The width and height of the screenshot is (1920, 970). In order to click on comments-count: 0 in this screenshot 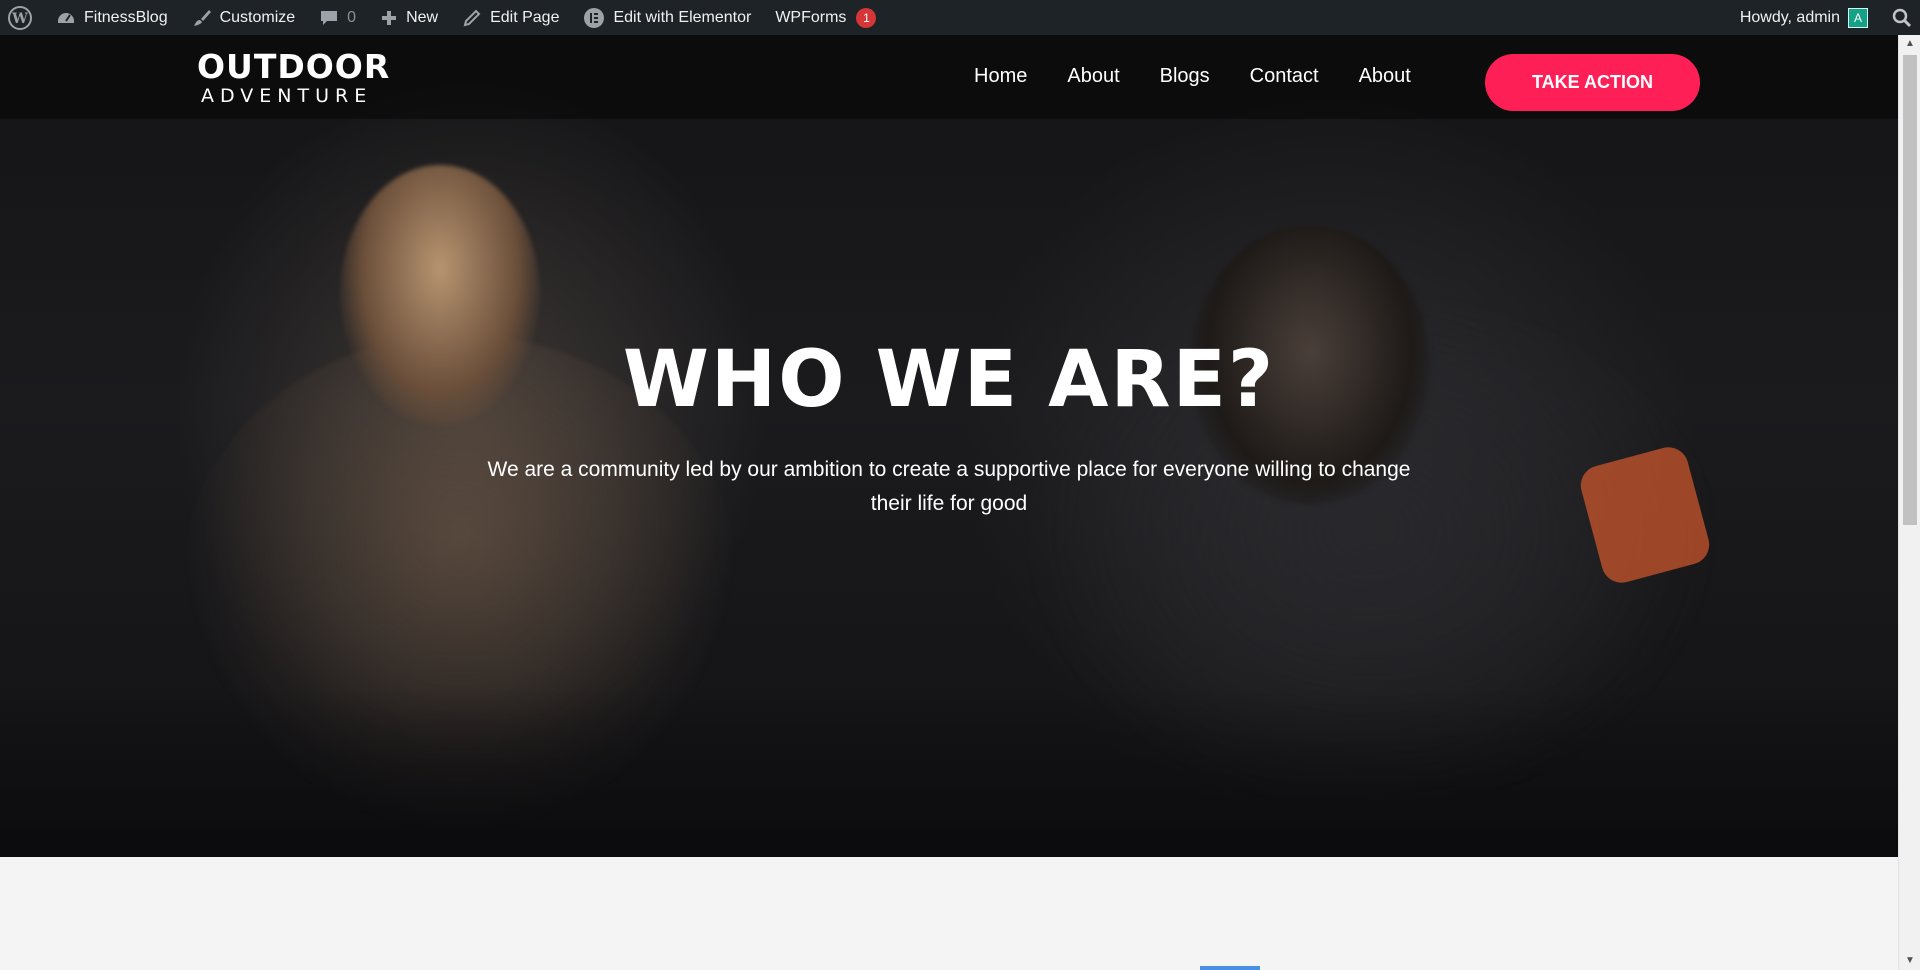, I will do `click(352, 17)`.